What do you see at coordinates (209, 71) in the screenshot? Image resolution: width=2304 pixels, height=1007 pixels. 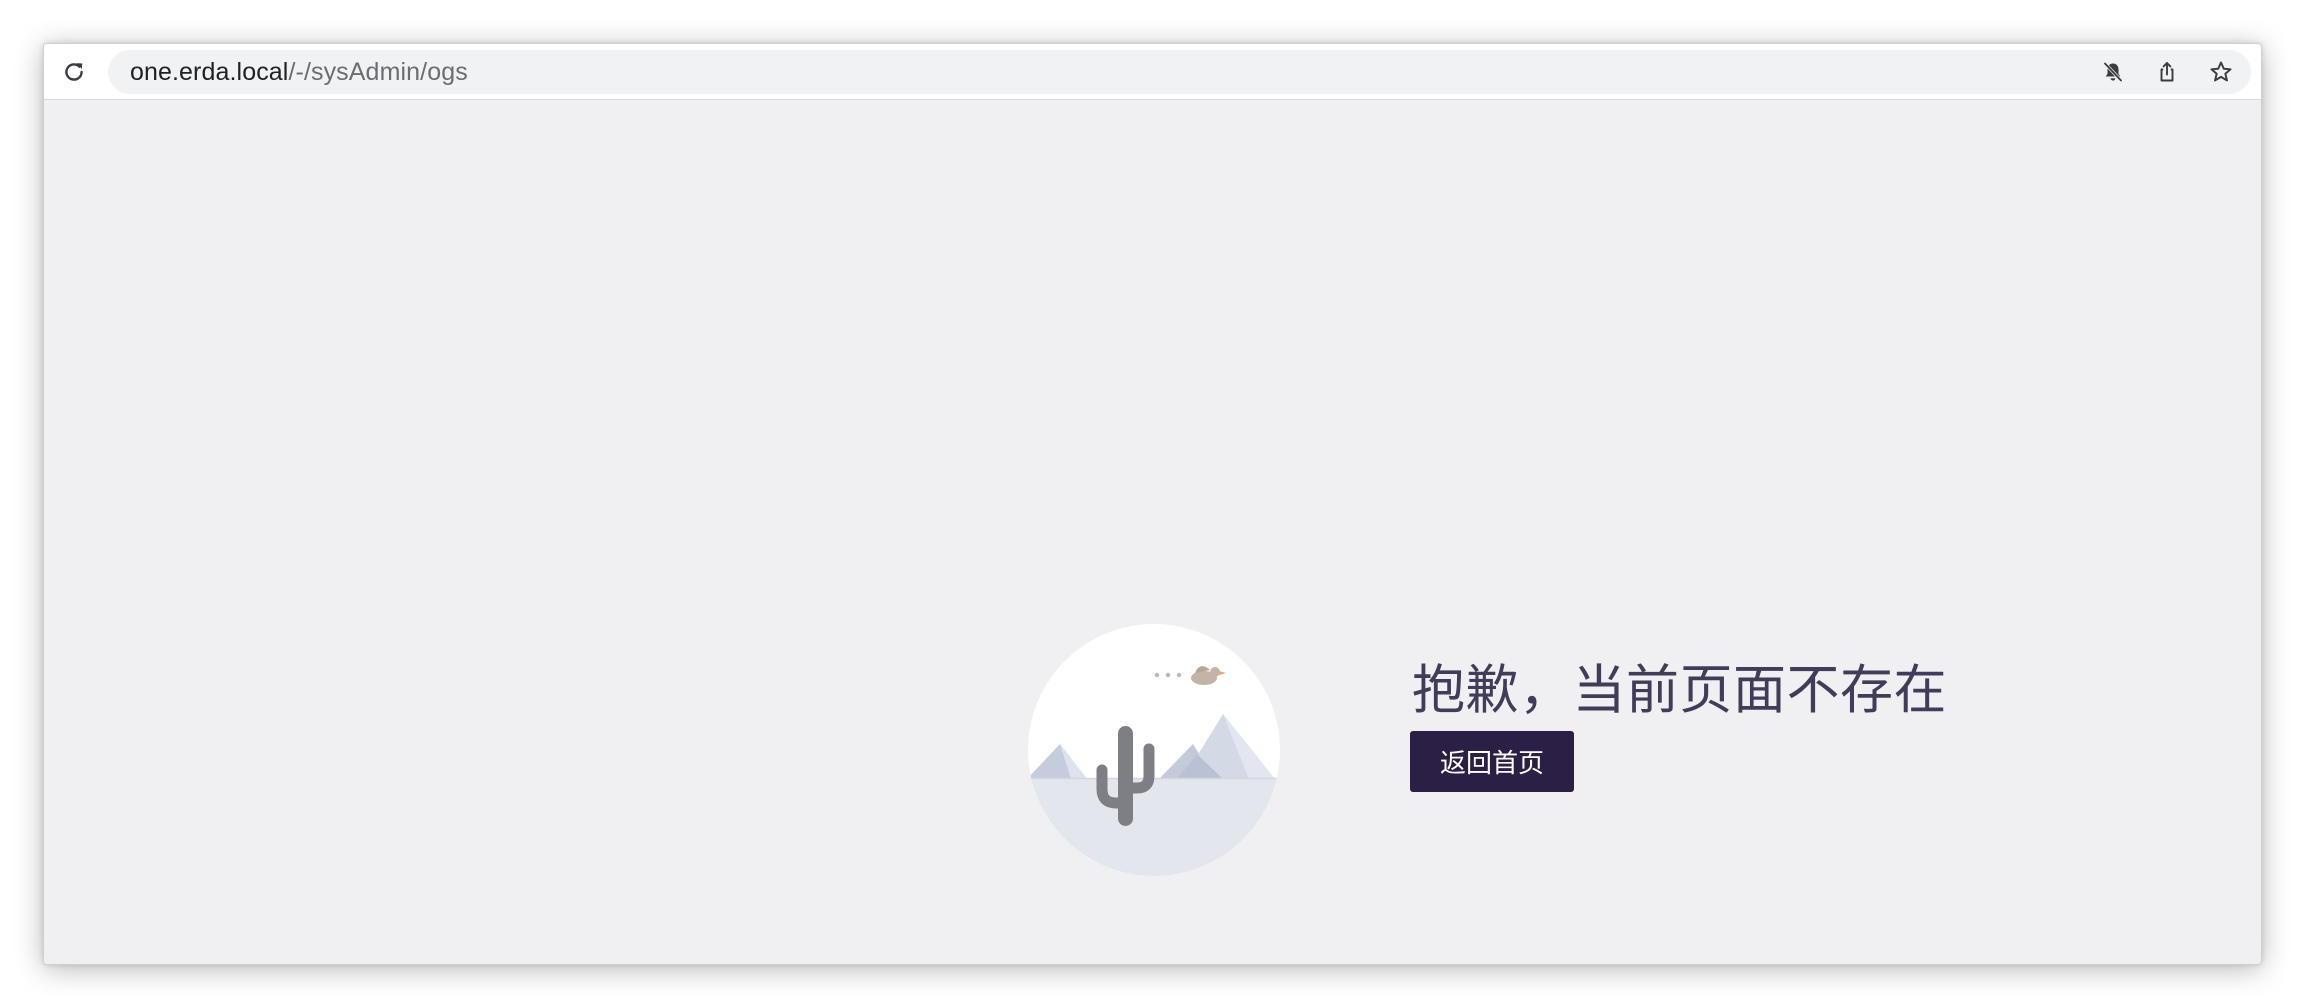 I see `url-host: one.erda.local` at bounding box center [209, 71].